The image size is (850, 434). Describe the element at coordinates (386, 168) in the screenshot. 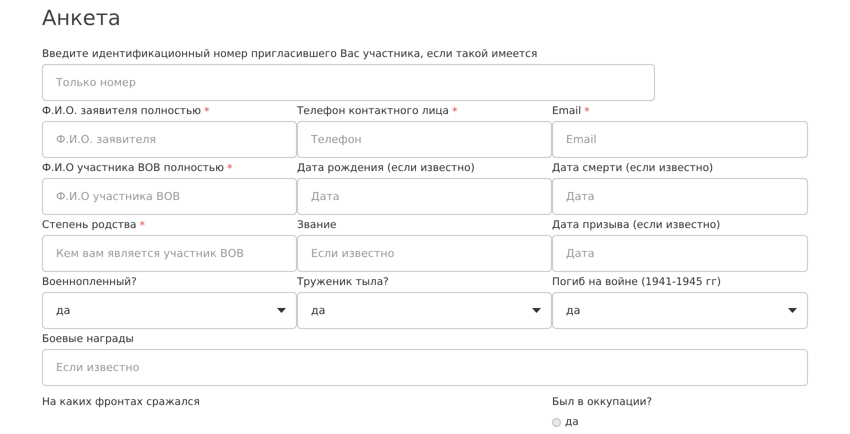

I see `field-label: Дата рождения (если известно)` at that location.